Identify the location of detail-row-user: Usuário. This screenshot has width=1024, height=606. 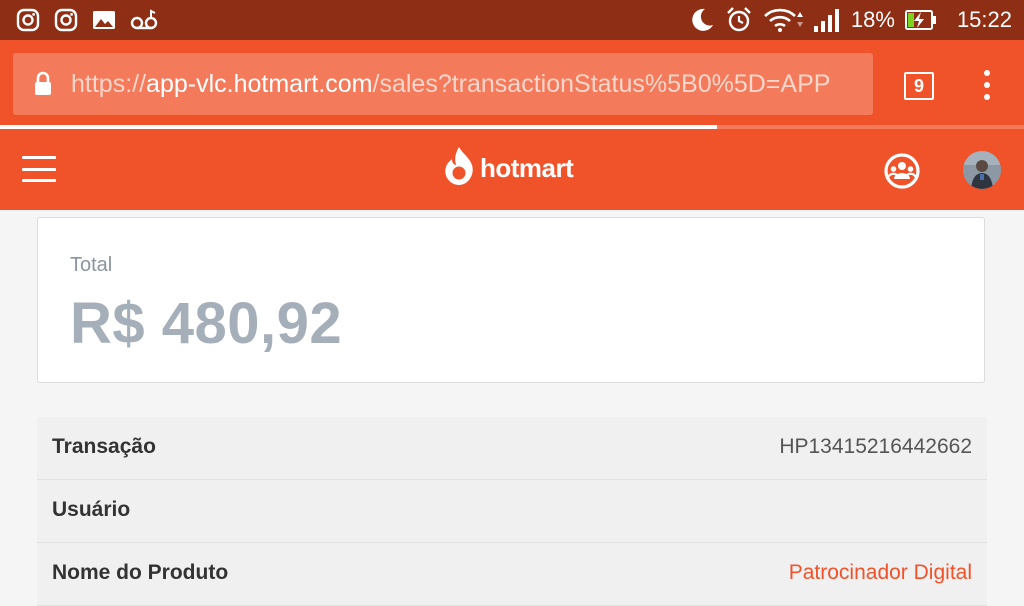
(512, 511).